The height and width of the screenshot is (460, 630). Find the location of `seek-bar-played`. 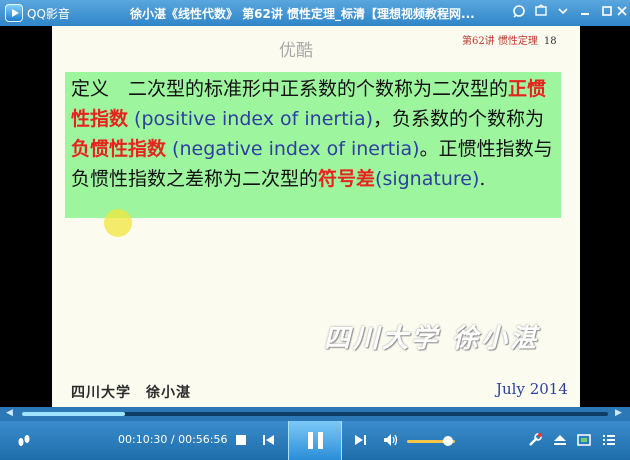

seek-bar-played is located at coordinates (74, 414).